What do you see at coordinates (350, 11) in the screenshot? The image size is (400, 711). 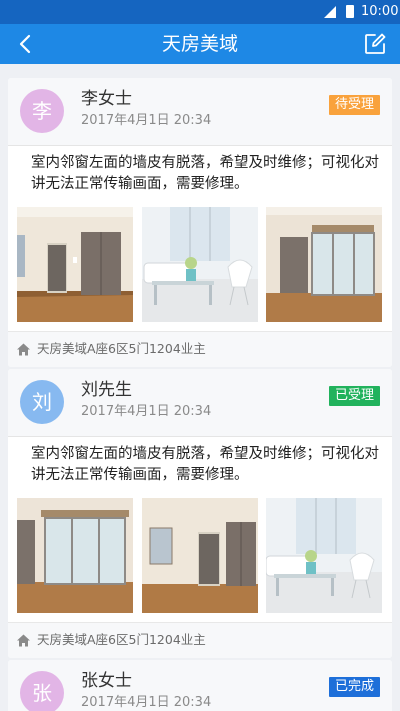 I see `battery-icon` at bounding box center [350, 11].